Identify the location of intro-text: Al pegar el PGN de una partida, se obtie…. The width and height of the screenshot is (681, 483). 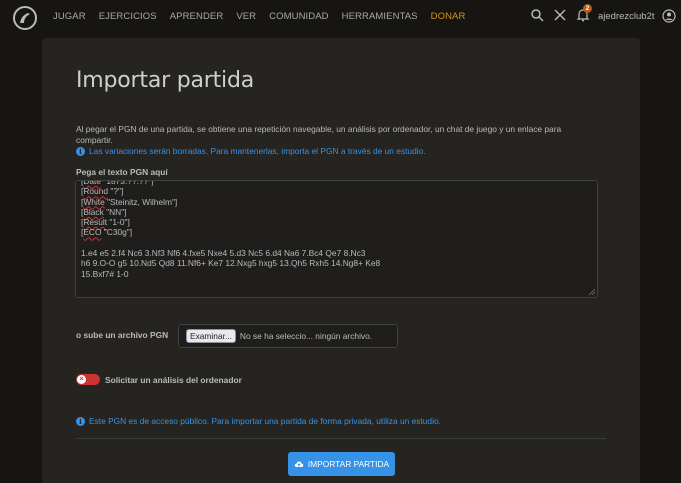
(319, 134).